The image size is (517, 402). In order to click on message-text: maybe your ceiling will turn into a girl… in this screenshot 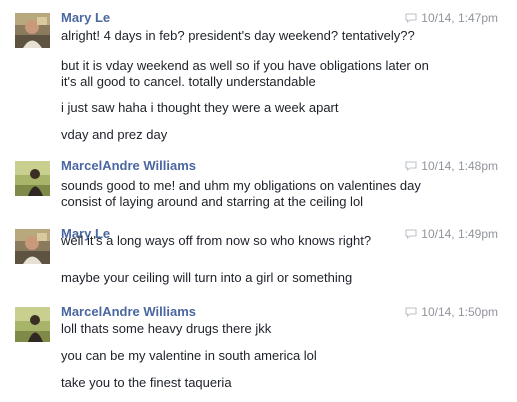, I will do `click(207, 277)`.